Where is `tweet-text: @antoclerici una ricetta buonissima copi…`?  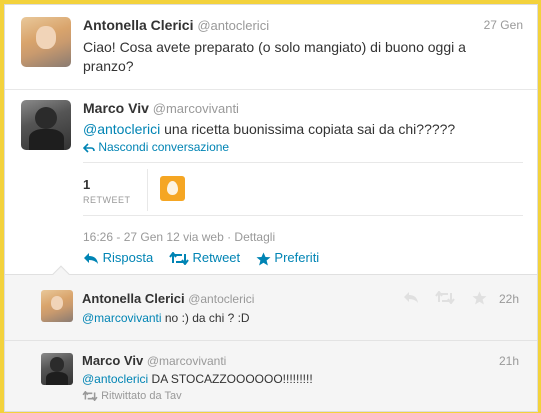 tweet-text: @antoclerici una ricetta buonissima copi… is located at coordinates (269, 129).